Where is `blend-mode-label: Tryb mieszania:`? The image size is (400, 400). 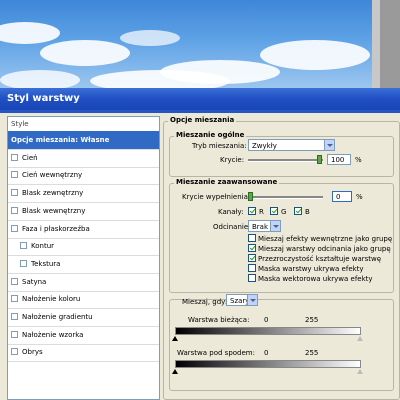
blend-mode-label: Tryb mieszania: is located at coordinates (219, 146).